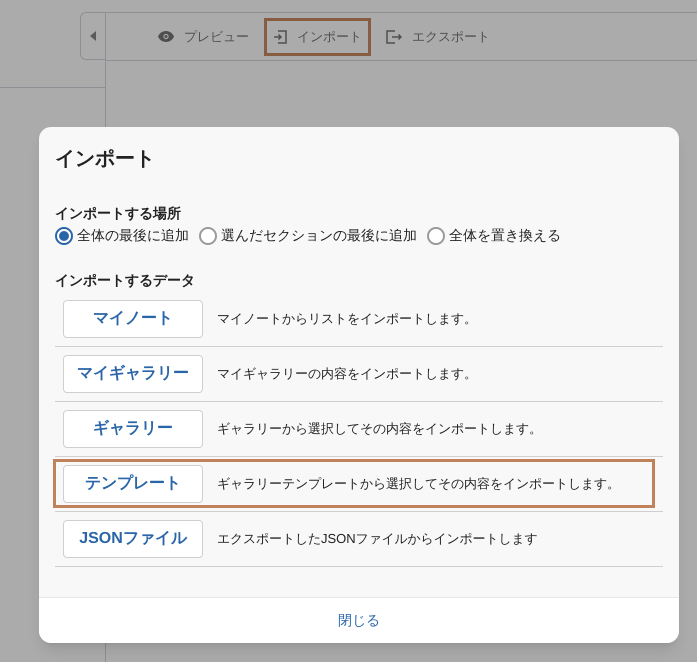  Describe the element at coordinates (203, 36) in the screenshot. I see `toolbar-button: プレビュー` at that location.